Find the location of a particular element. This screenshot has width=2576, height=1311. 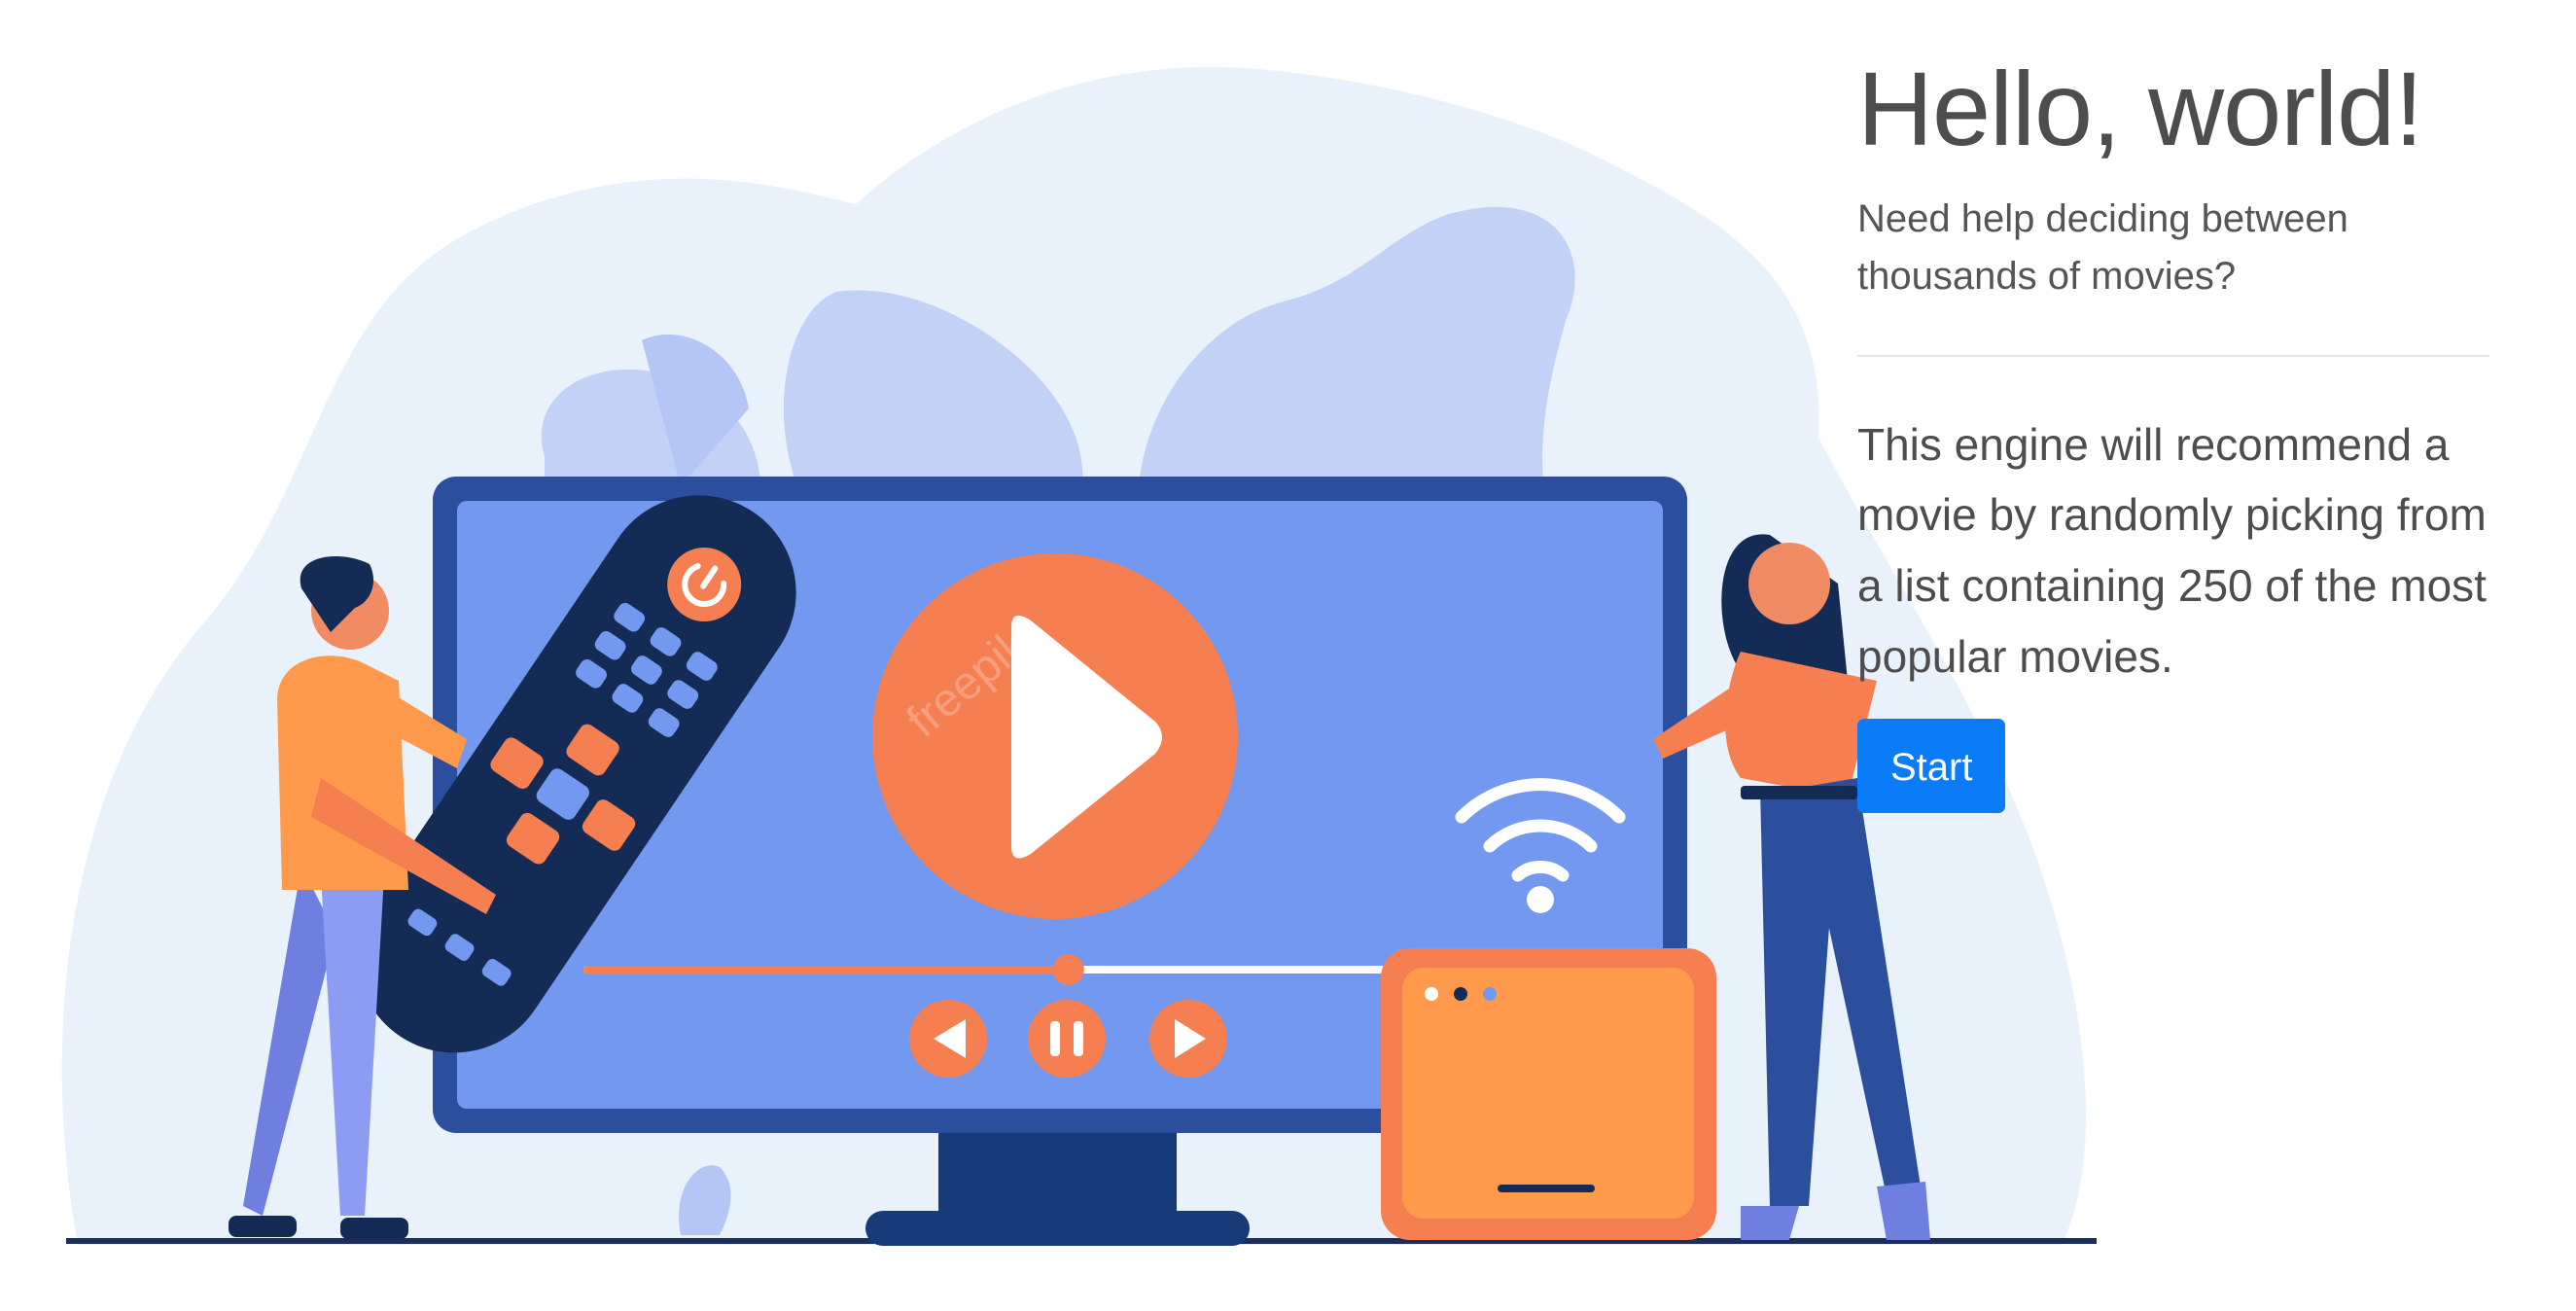

start-button: Start is located at coordinates (1932, 766).